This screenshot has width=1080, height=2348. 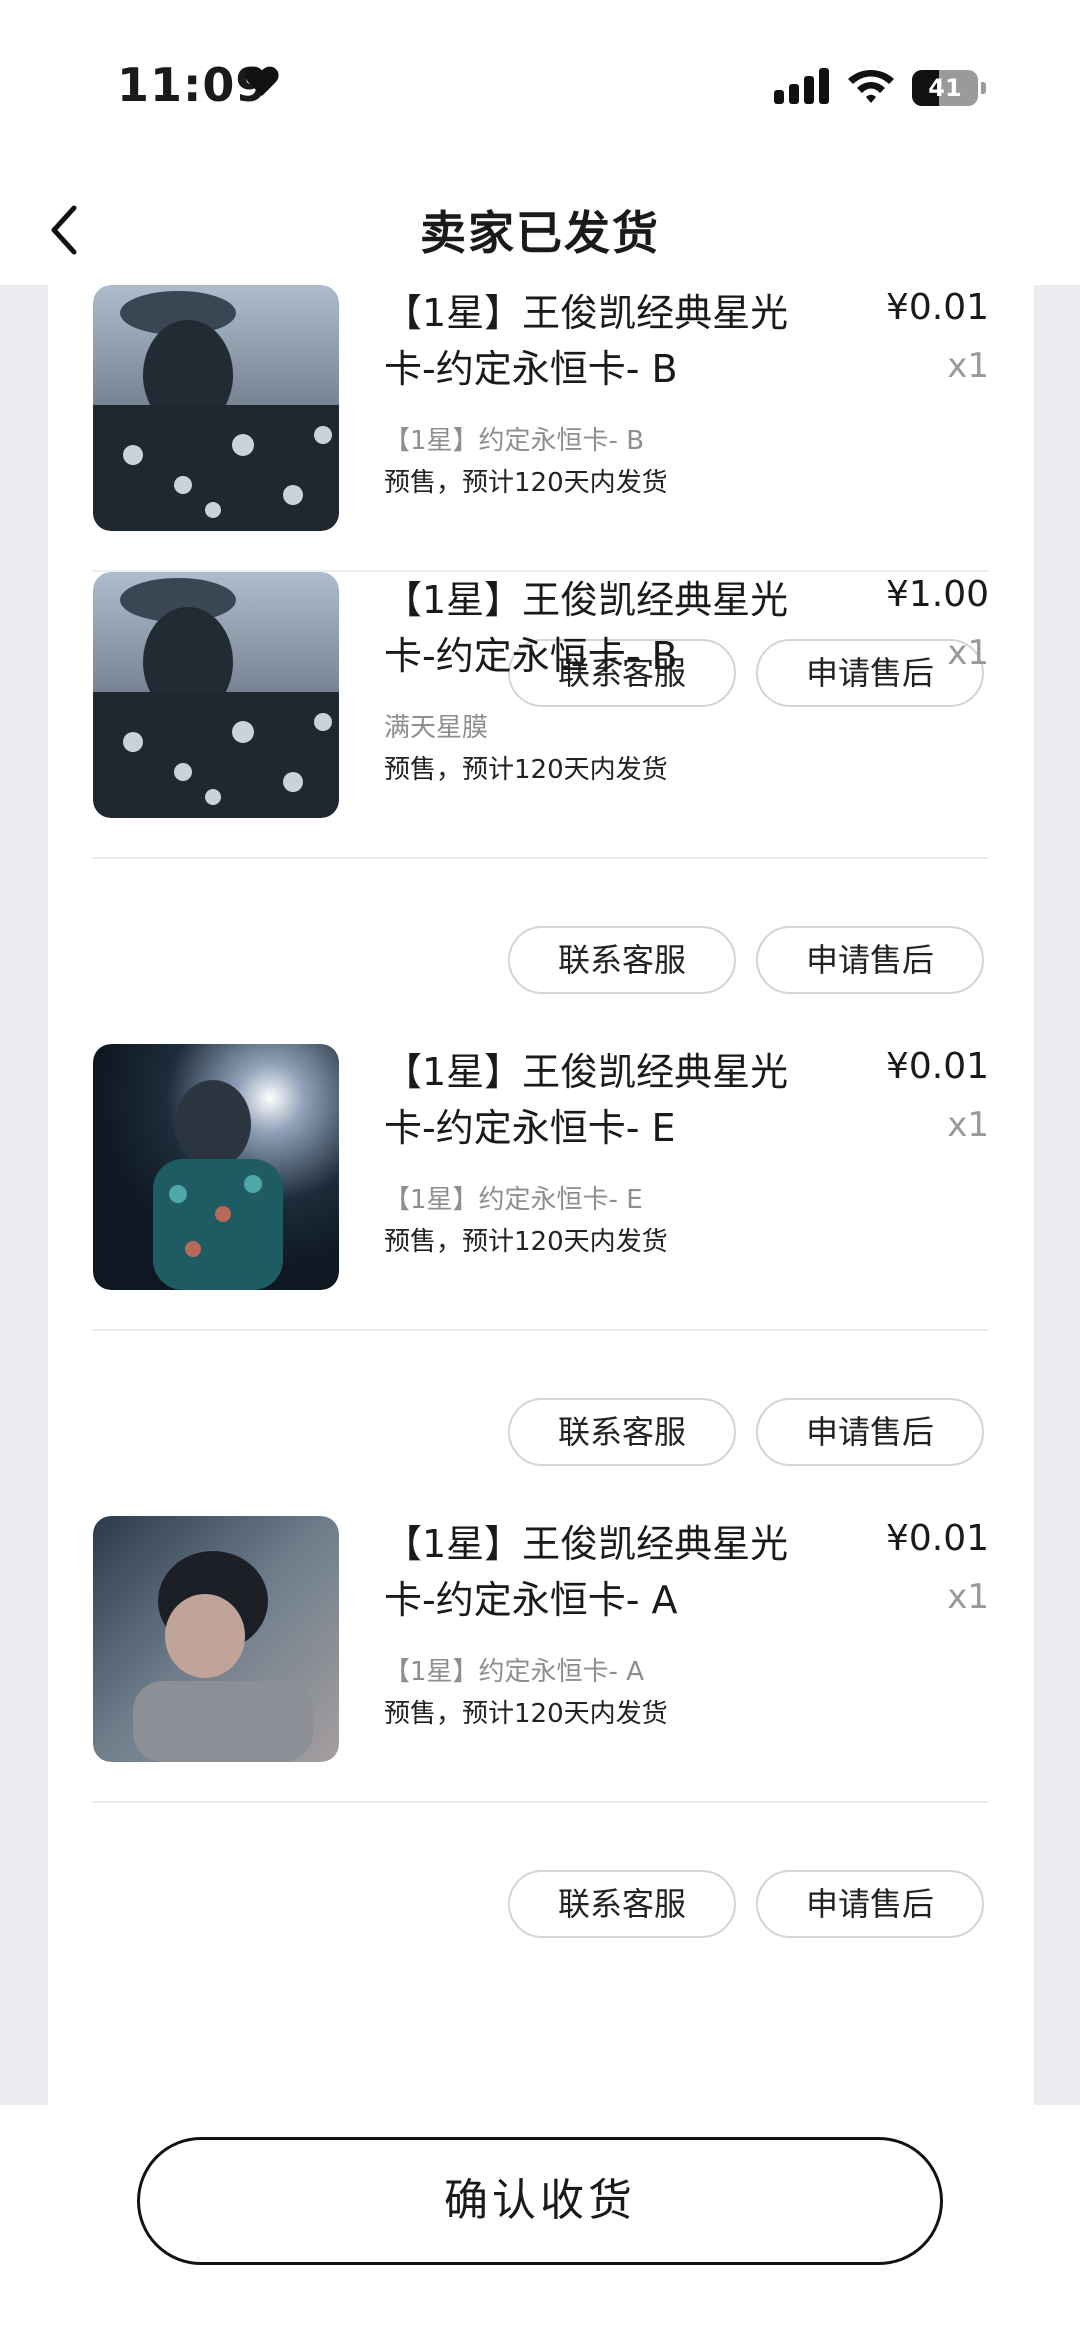 What do you see at coordinates (540, 2201) in the screenshot?
I see `confirm-receipt-button: 确认收货` at bounding box center [540, 2201].